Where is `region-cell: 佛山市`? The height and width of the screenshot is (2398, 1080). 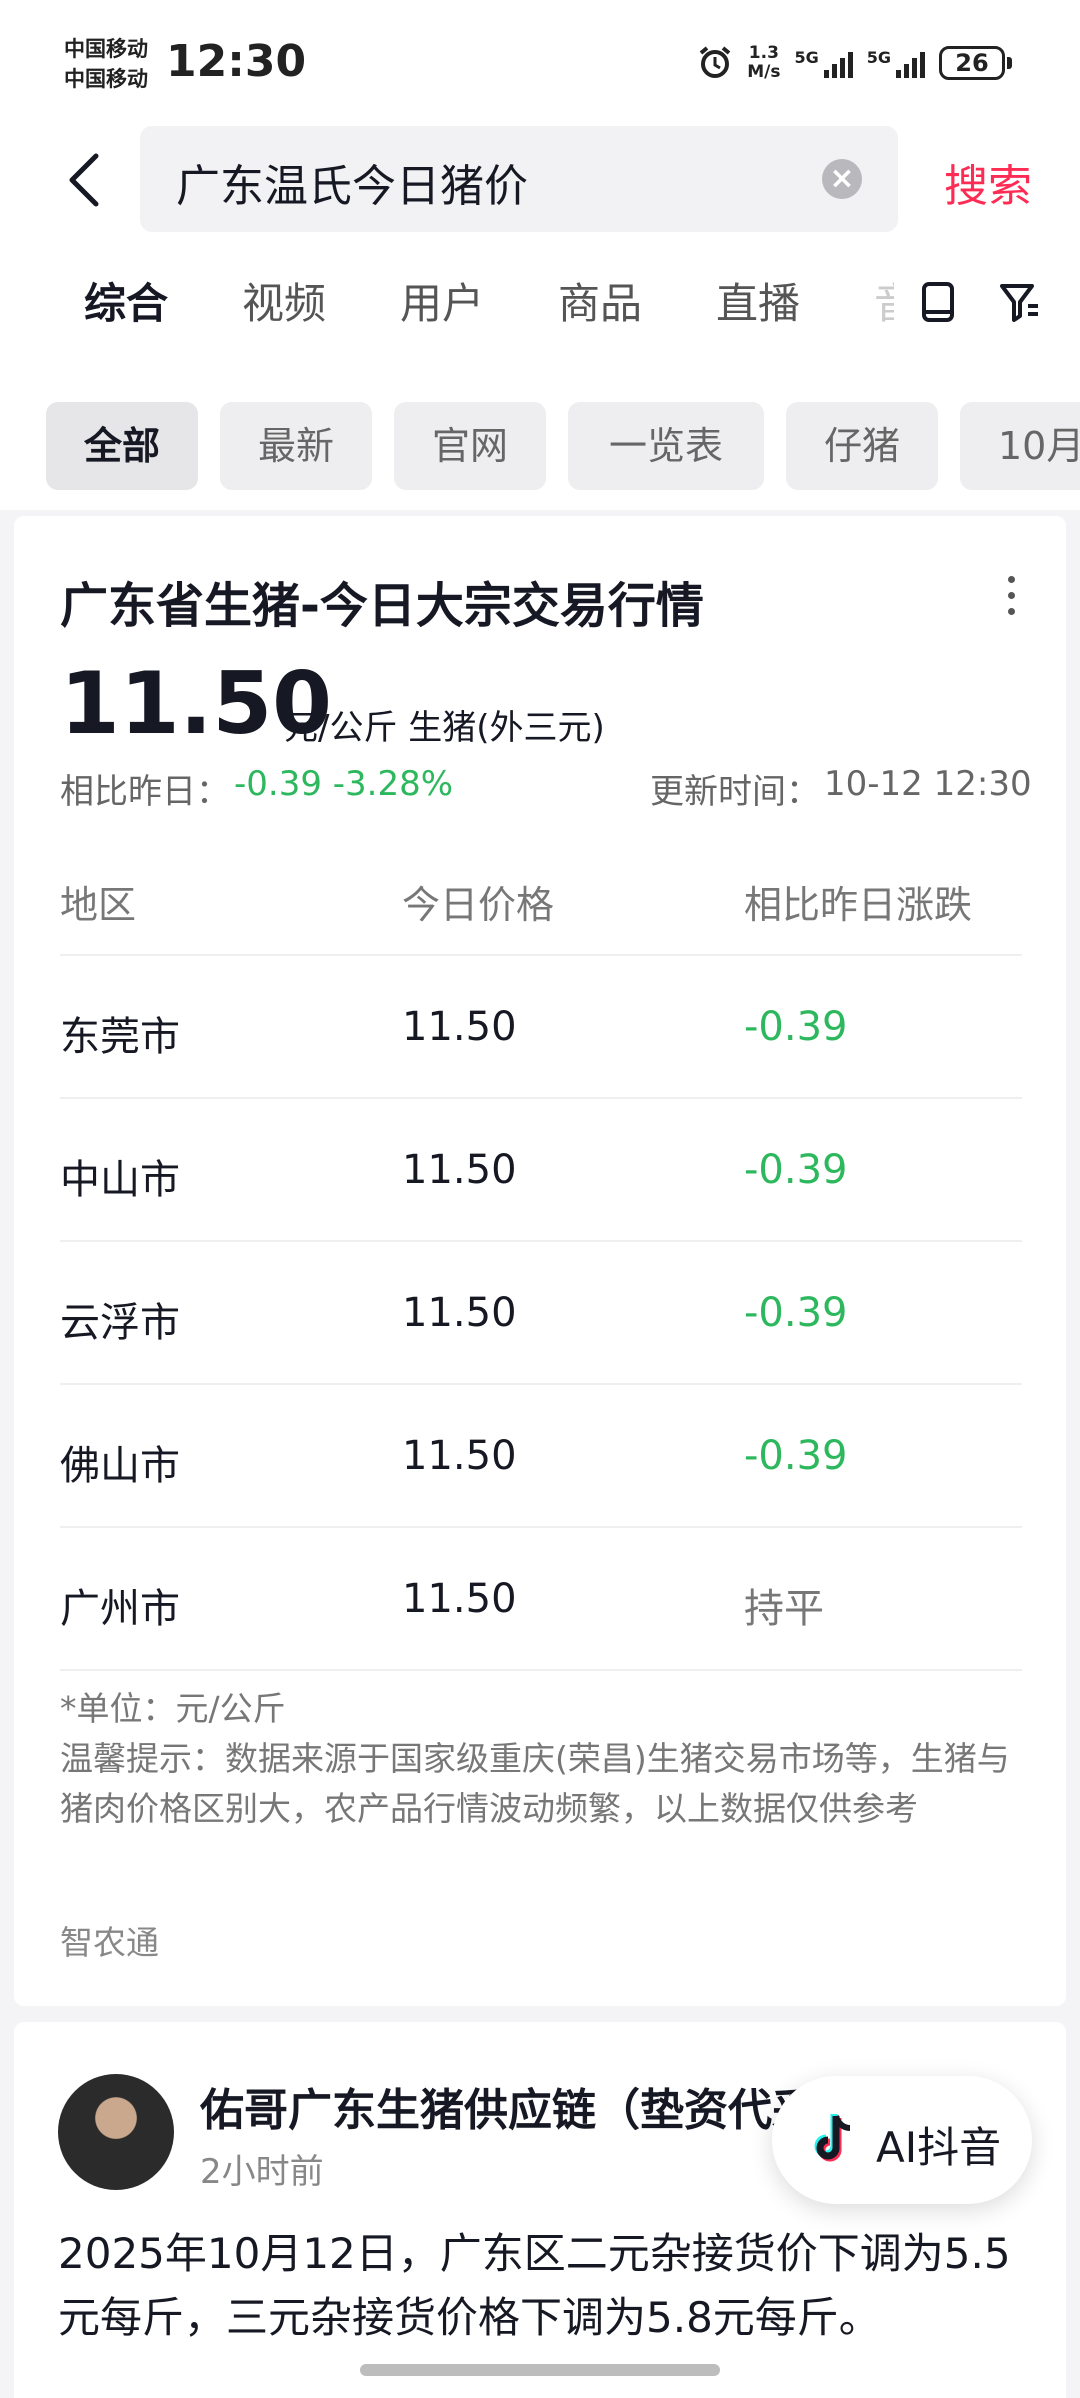 region-cell: 佛山市 is located at coordinates (120, 1466).